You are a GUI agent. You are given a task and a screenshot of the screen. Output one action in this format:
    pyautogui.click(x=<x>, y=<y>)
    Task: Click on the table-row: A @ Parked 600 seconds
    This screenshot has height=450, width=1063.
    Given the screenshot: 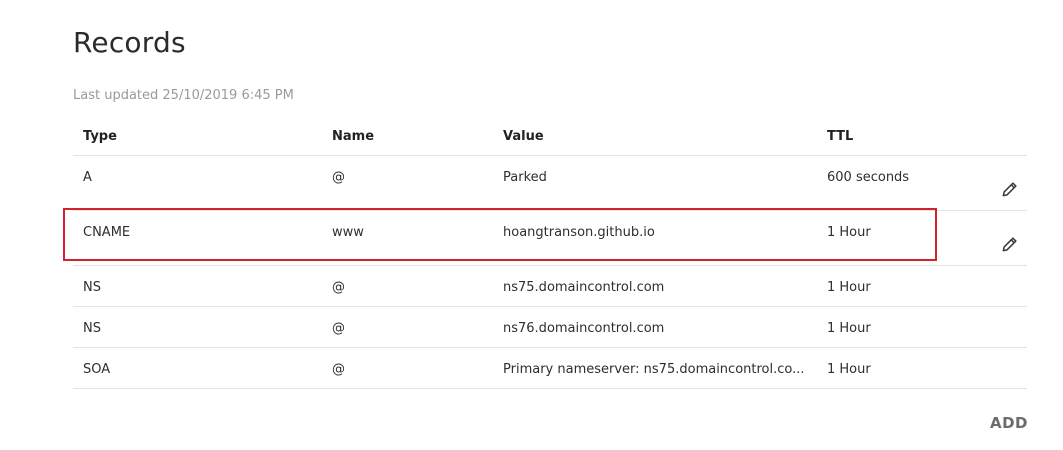 What is the action you would take?
    pyautogui.click(x=550, y=183)
    